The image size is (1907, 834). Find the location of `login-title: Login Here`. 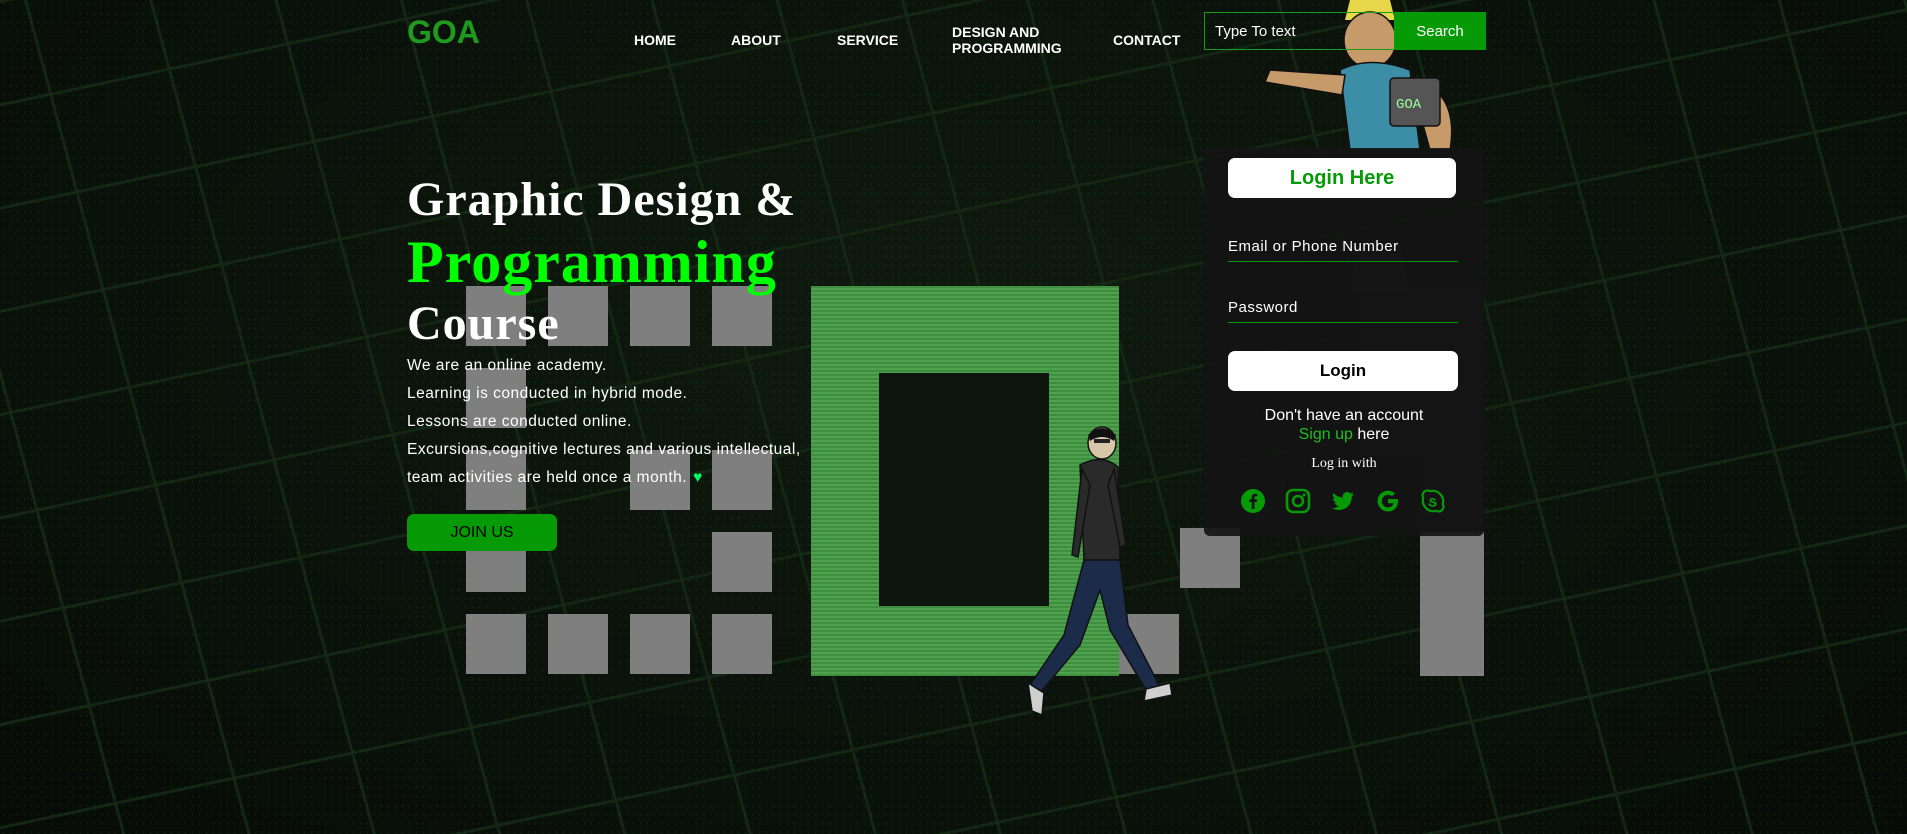

login-title: Login Here is located at coordinates (1342, 178).